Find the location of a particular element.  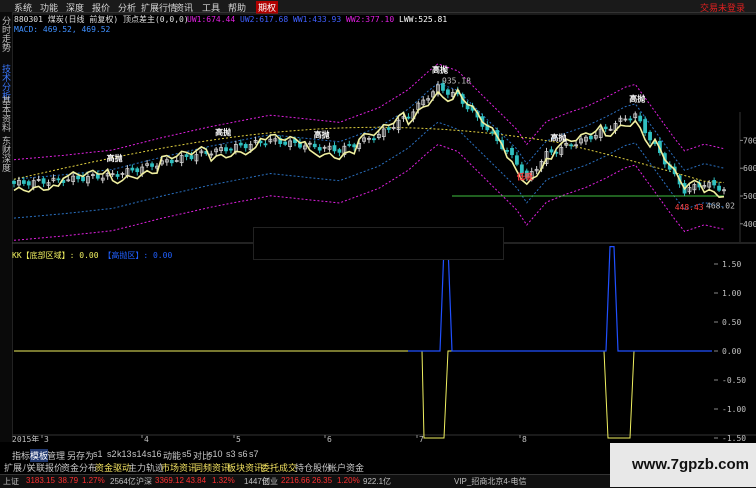

x-axis-label: 6 is located at coordinates (329, 438).